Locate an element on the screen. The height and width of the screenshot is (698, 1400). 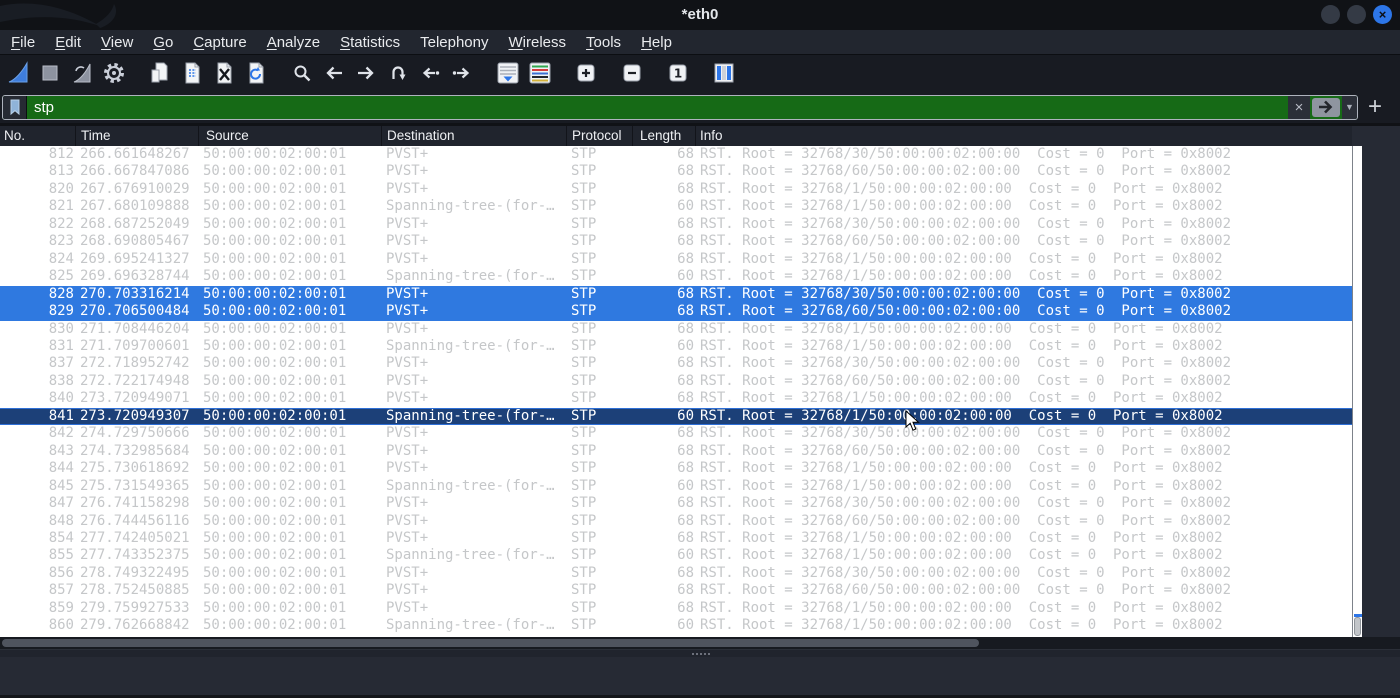
start-capture-button is located at coordinates (18, 73).